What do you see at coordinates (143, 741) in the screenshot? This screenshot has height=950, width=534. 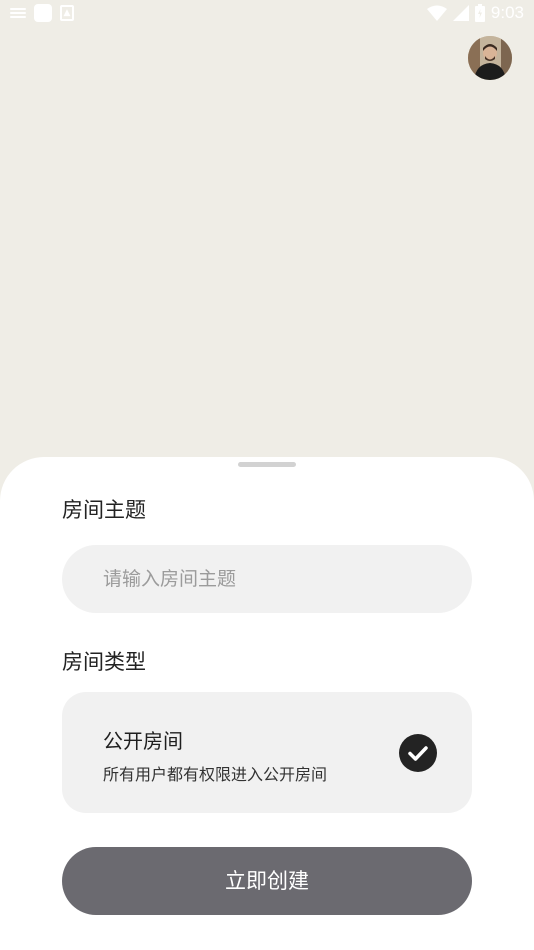 I see `option-title: 公开房间` at bounding box center [143, 741].